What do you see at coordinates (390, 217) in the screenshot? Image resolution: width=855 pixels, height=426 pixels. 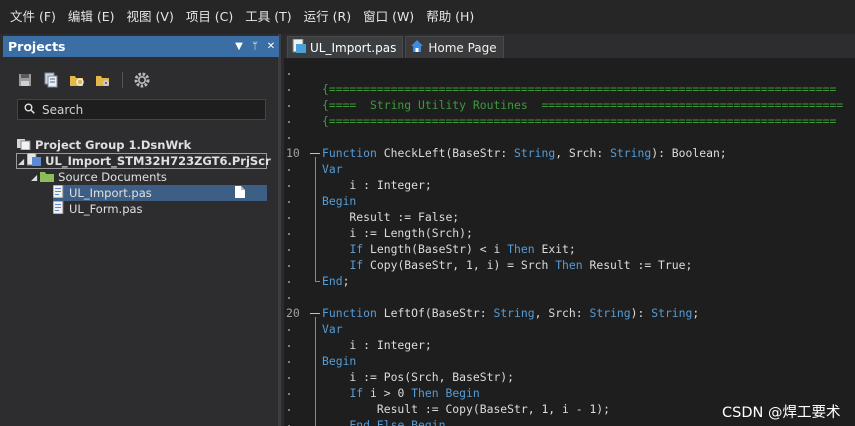 I see `code-line: Result := False;` at bounding box center [390, 217].